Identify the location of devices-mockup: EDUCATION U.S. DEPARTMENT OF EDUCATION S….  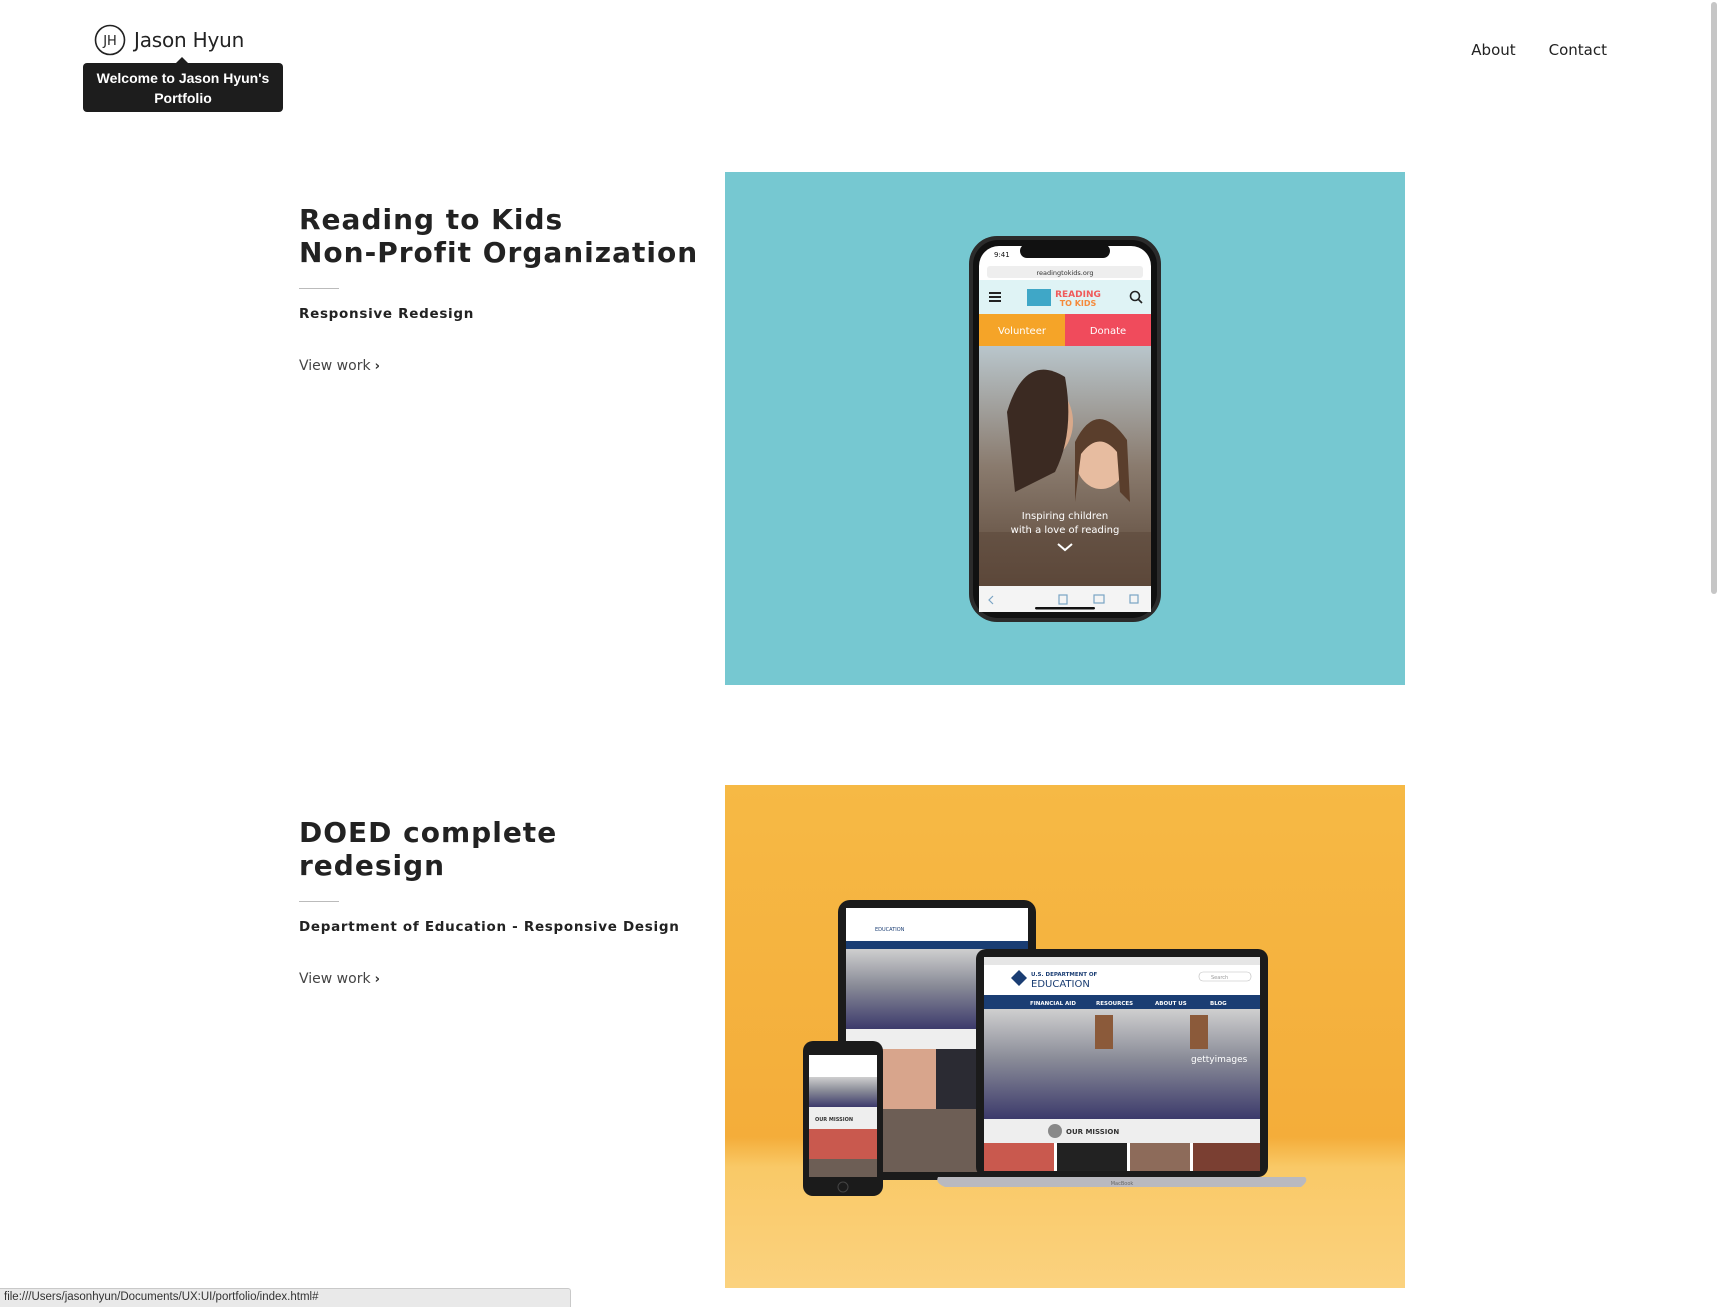
(1055, 1048).